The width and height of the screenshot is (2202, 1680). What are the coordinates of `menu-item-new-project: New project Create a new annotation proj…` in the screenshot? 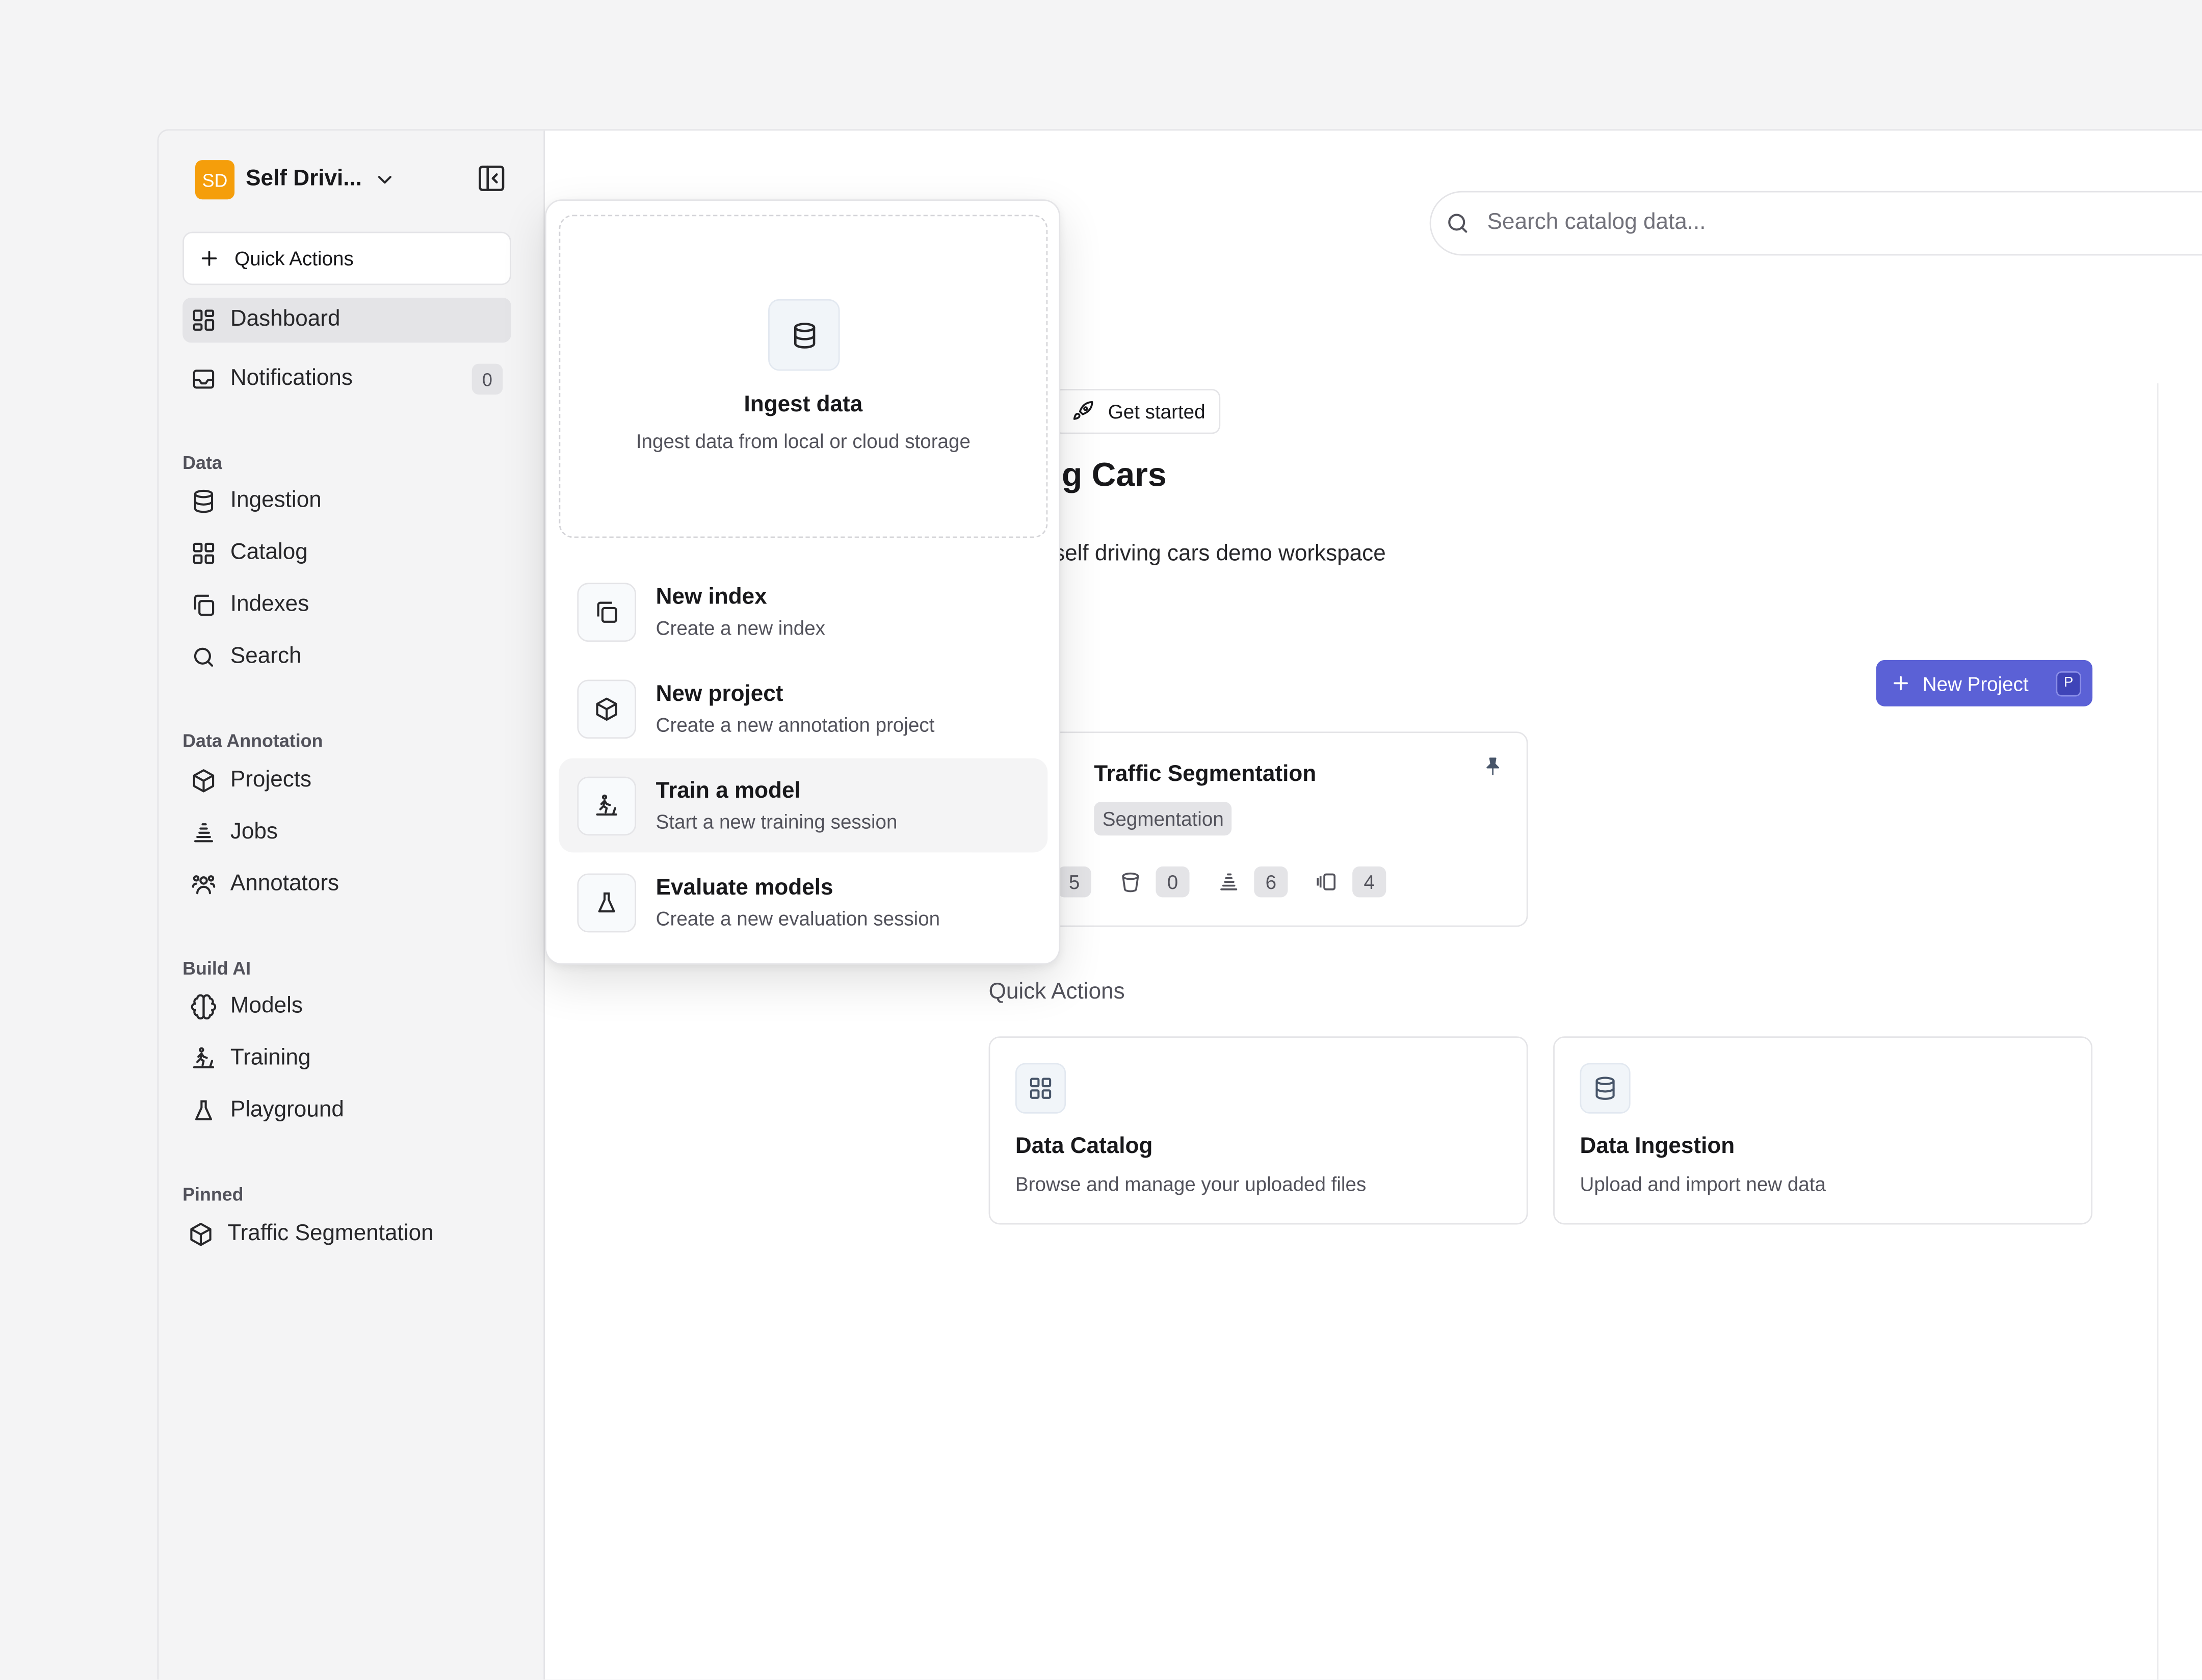 It's located at (803, 709).